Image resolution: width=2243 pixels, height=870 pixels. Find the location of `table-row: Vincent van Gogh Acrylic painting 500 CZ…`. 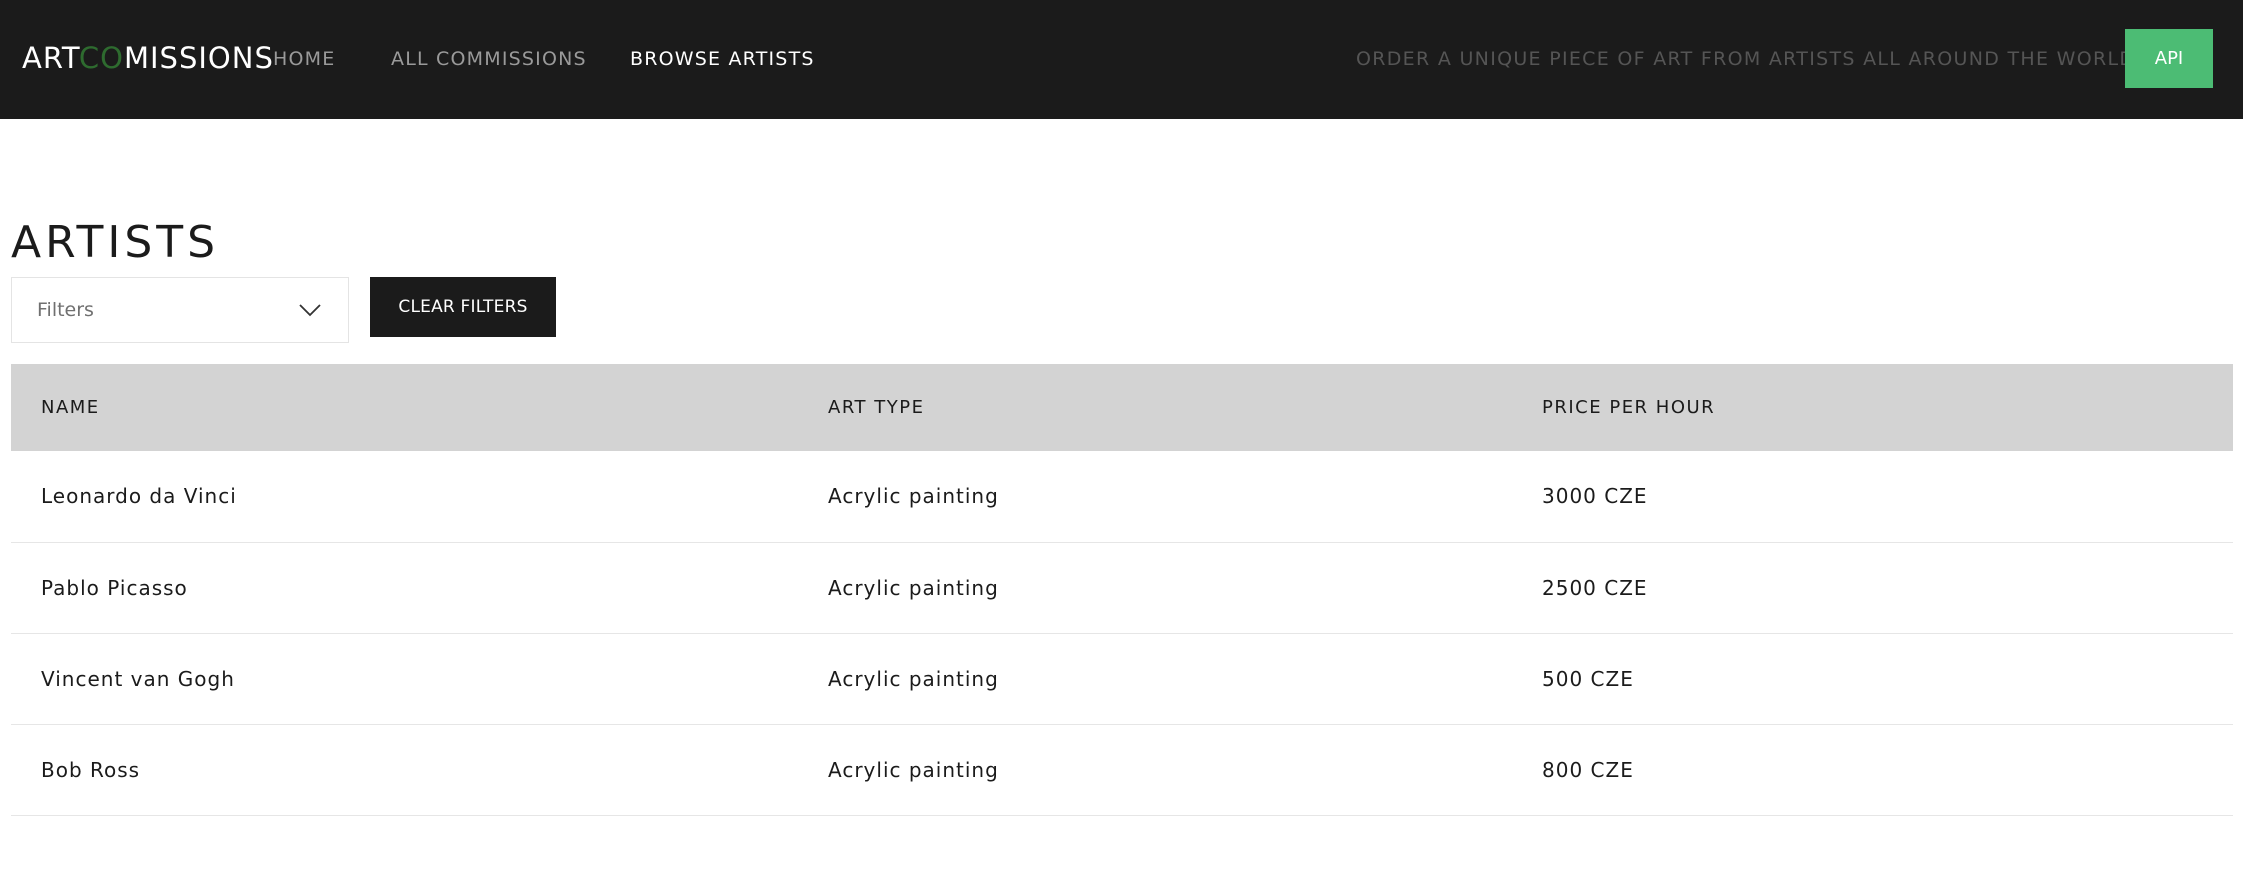

table-row: Vincent van Gogh Acrylic painting 500 CZ… is located at coordinates (1122, 678).